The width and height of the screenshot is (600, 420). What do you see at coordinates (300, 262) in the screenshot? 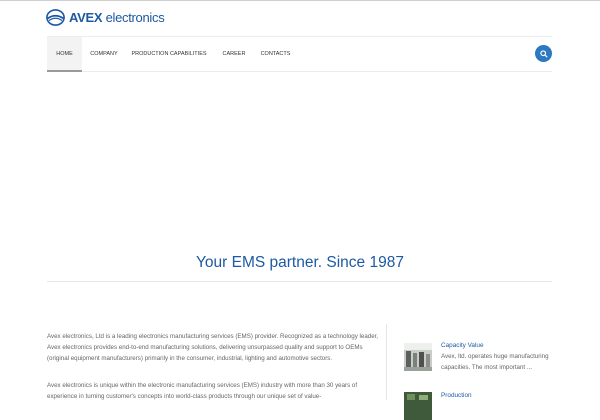
I see `hero-title: Your EMS partner. Since 1987` at bounding box center [300, 262].